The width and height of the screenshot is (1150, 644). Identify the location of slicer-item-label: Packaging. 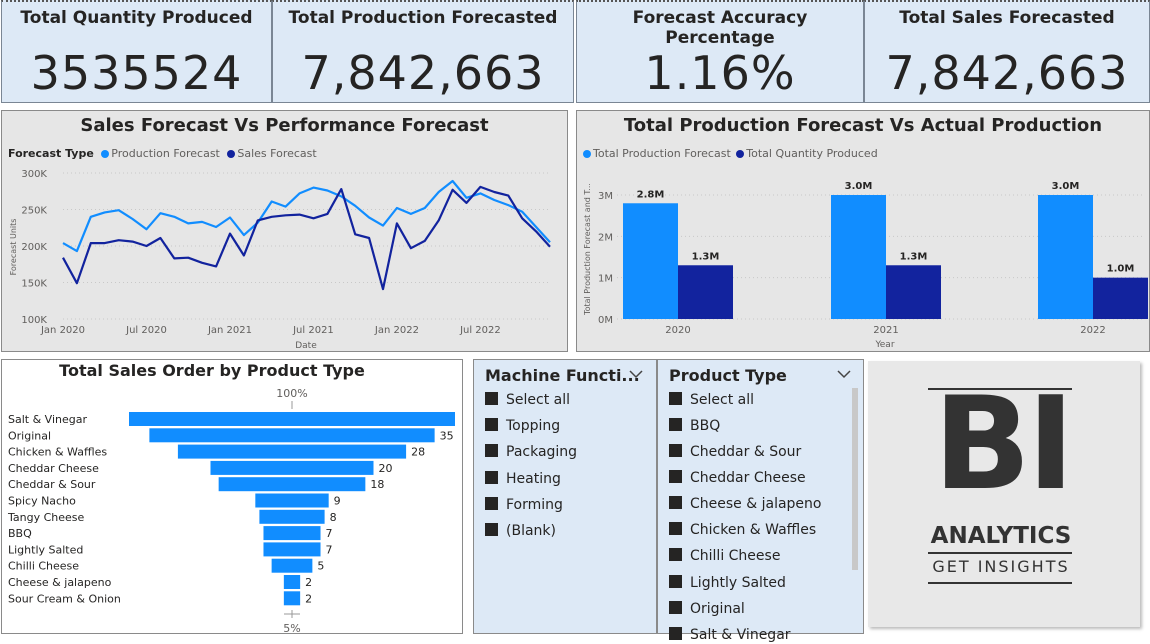
(542, 452).